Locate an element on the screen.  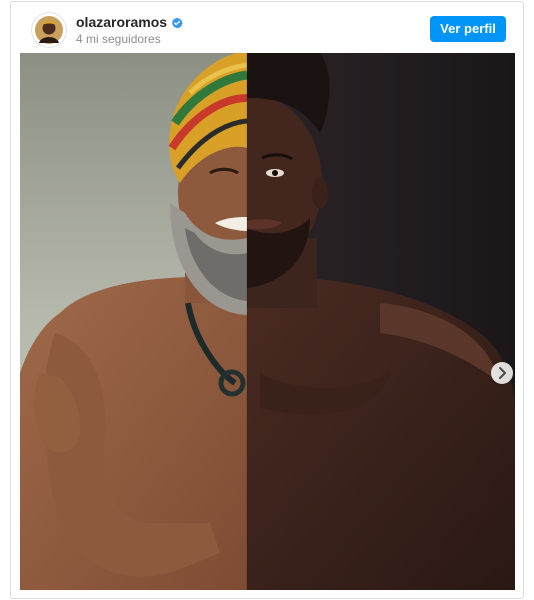
followers-count: 4 mi seguidores is located at coordinates (118, 39).